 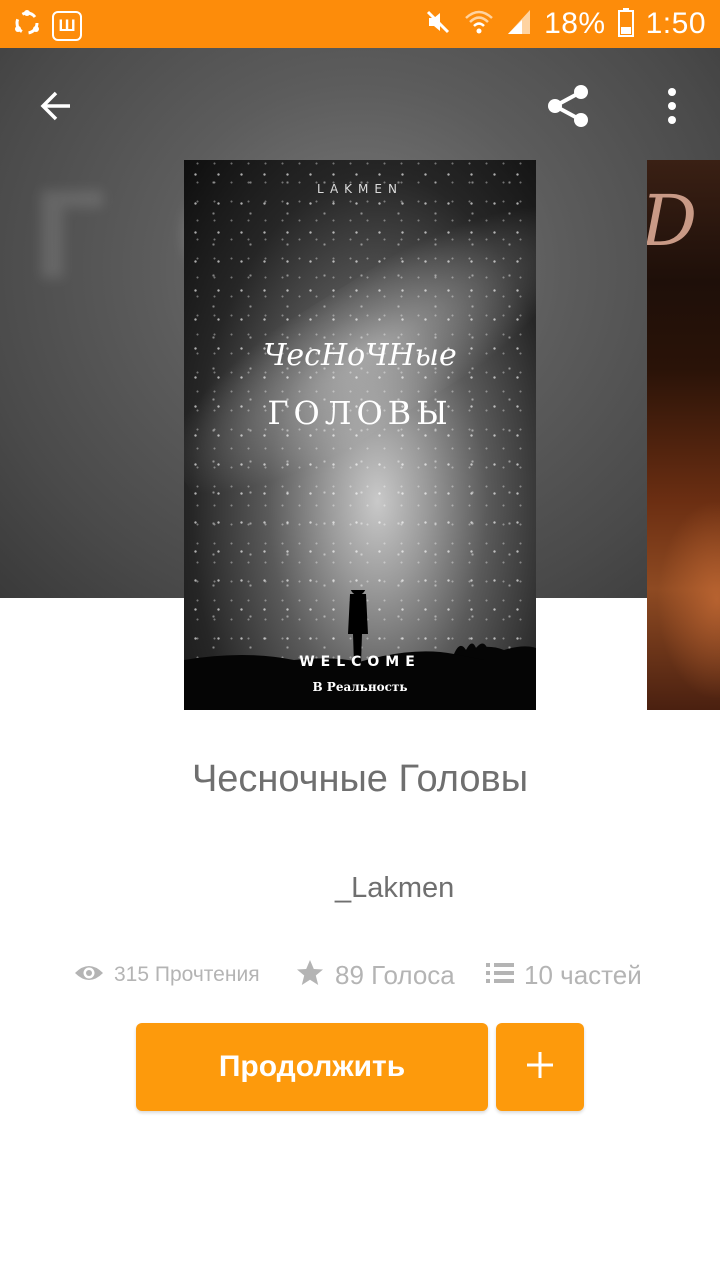 I want to click on story-stats: 315 Прочтения 89 Голоса 10 частей, so click(x=360, y=975).